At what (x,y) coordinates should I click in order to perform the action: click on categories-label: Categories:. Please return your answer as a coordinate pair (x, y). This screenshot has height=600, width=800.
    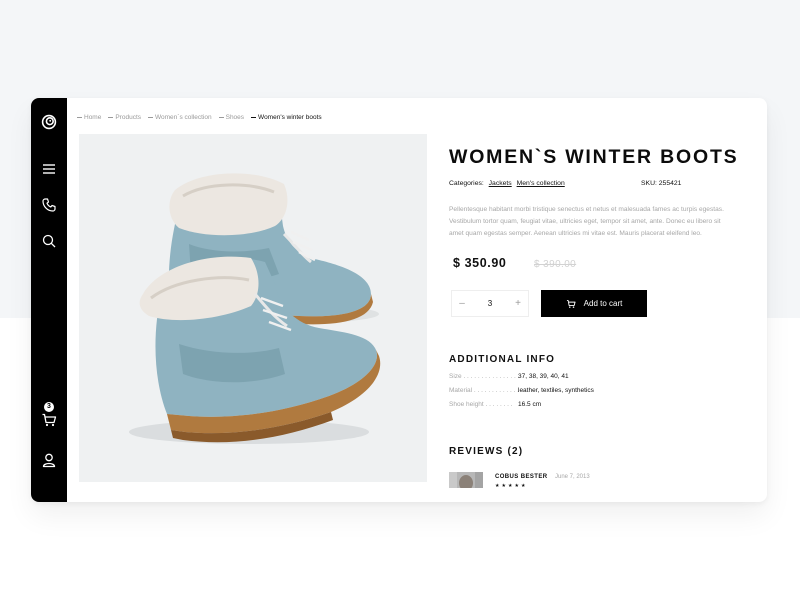
    Looking at the image, I should click on (466, 183).